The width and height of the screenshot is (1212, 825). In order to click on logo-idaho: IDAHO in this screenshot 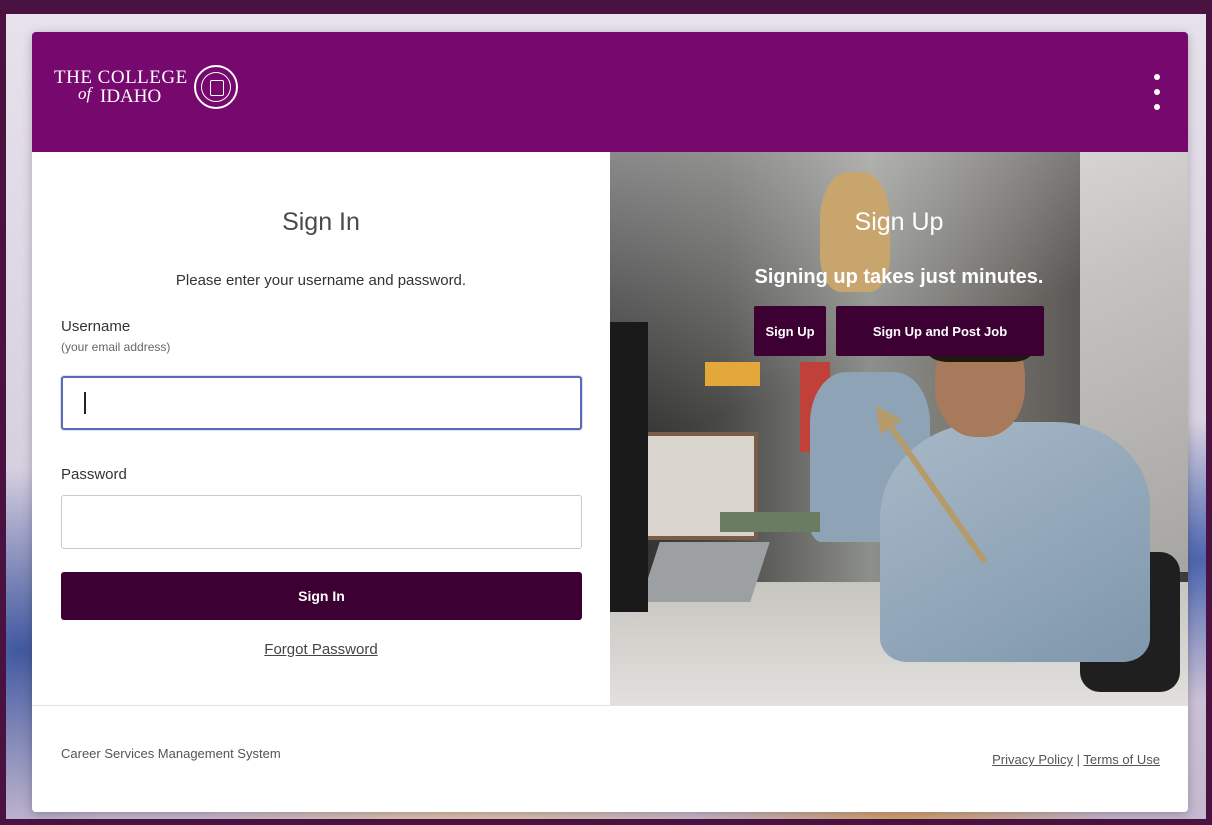, I will do `click(131, 96)`.